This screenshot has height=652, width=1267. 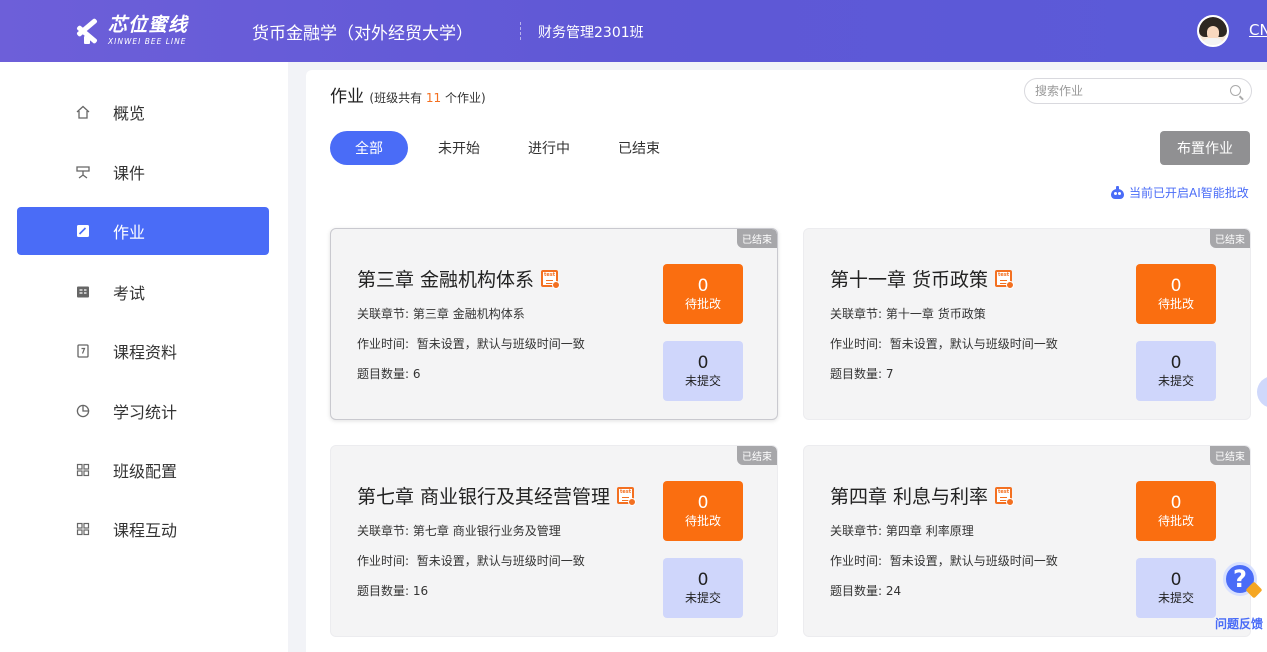 I want to click on language-switch: CN, so click(x=1258, y=30).